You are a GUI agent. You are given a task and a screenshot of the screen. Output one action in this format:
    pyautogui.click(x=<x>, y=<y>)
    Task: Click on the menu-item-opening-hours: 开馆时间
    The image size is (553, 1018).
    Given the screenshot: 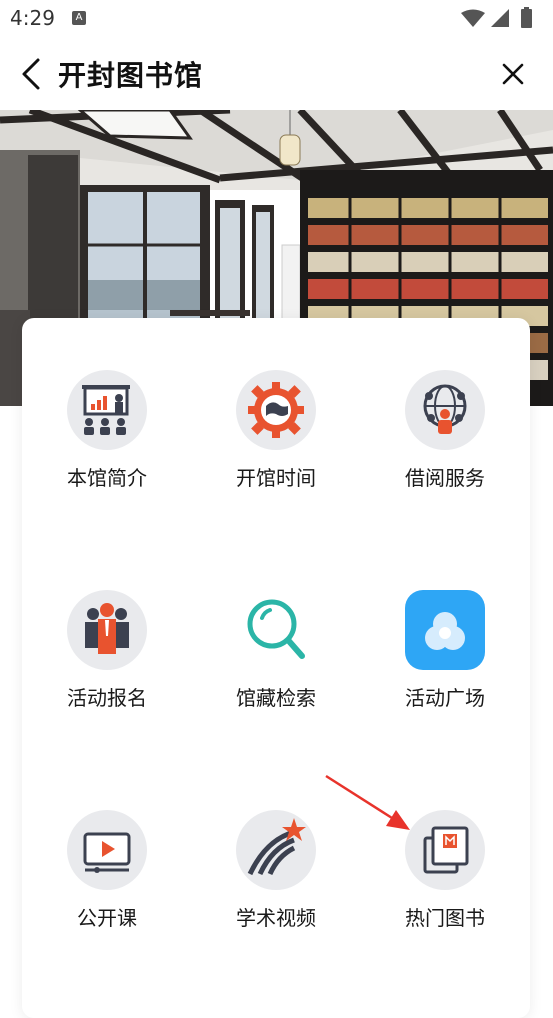 What is the action you would take?
    pyautogui.click(x=276, y=450)
    